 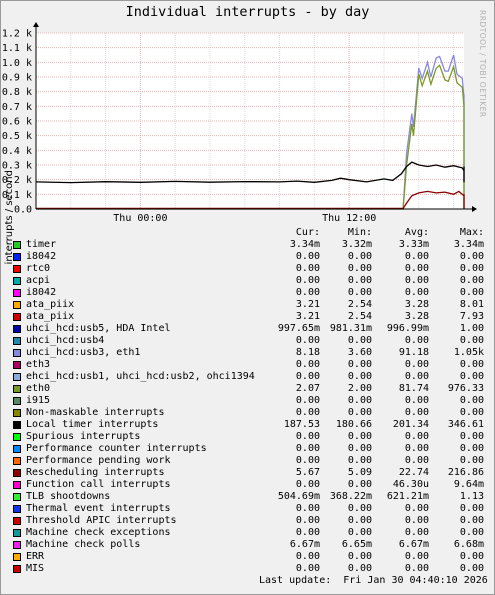 I want to click on legend-row: i915 0.00 0.00 0.00 0.00, so click(x=247, y=401).